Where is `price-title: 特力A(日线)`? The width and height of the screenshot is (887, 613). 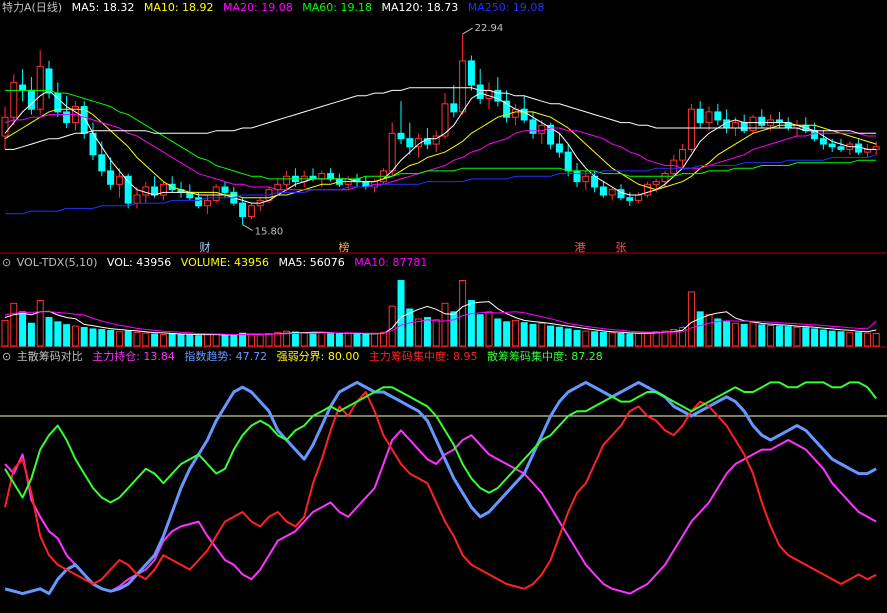 price-title: 特力A(日线) is located at coordinates (32, 7).